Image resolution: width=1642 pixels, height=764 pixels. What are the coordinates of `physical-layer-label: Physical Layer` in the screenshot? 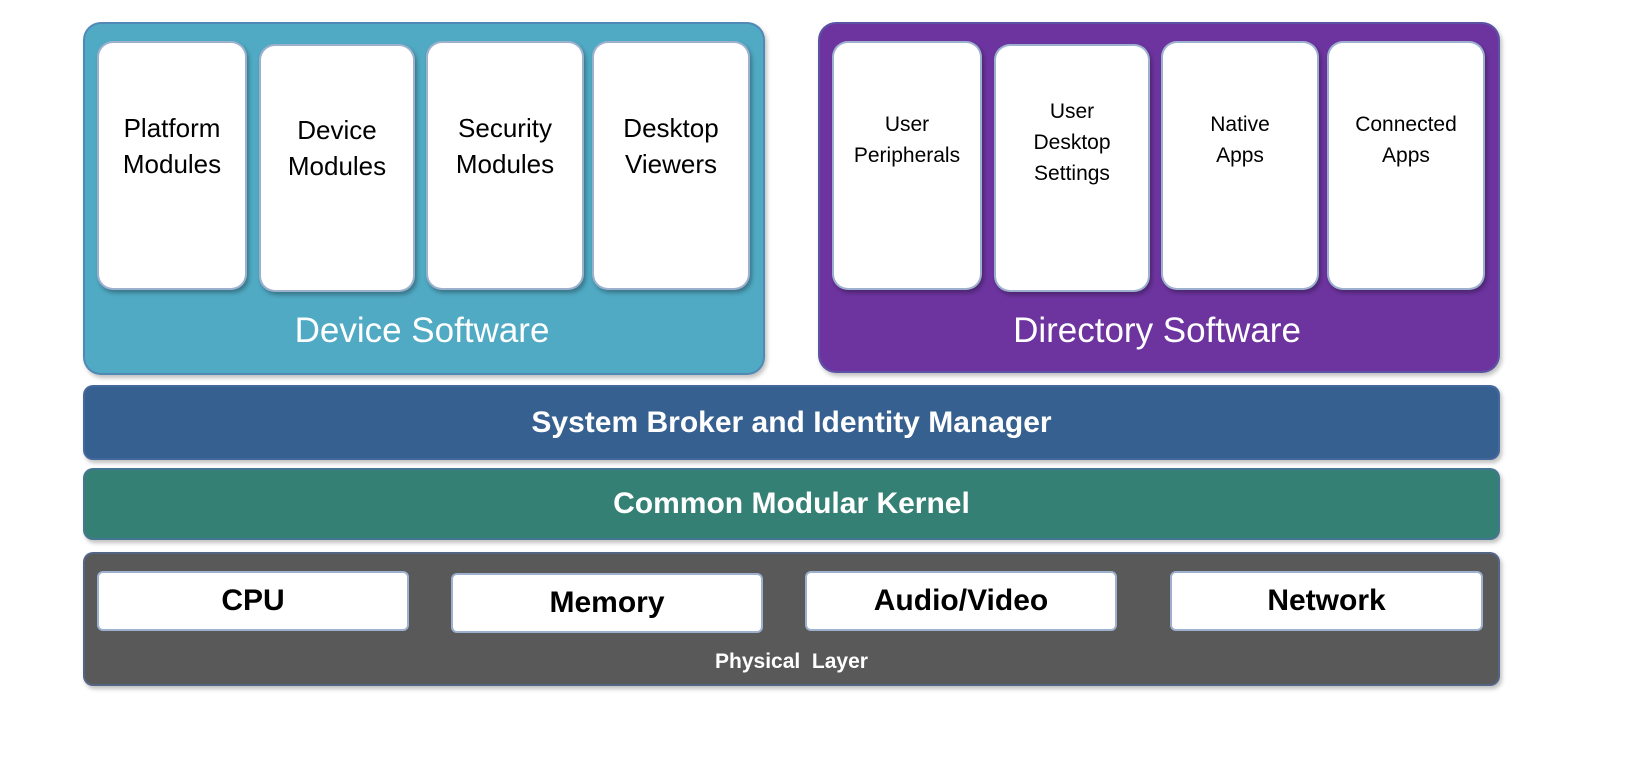 It's located at (791, 661).